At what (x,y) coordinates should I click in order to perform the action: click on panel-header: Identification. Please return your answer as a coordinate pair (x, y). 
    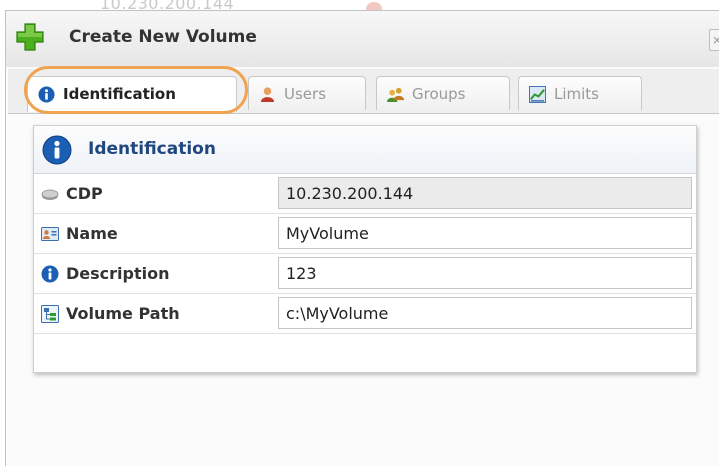
    Looking at the image, I should click on (365, 150).